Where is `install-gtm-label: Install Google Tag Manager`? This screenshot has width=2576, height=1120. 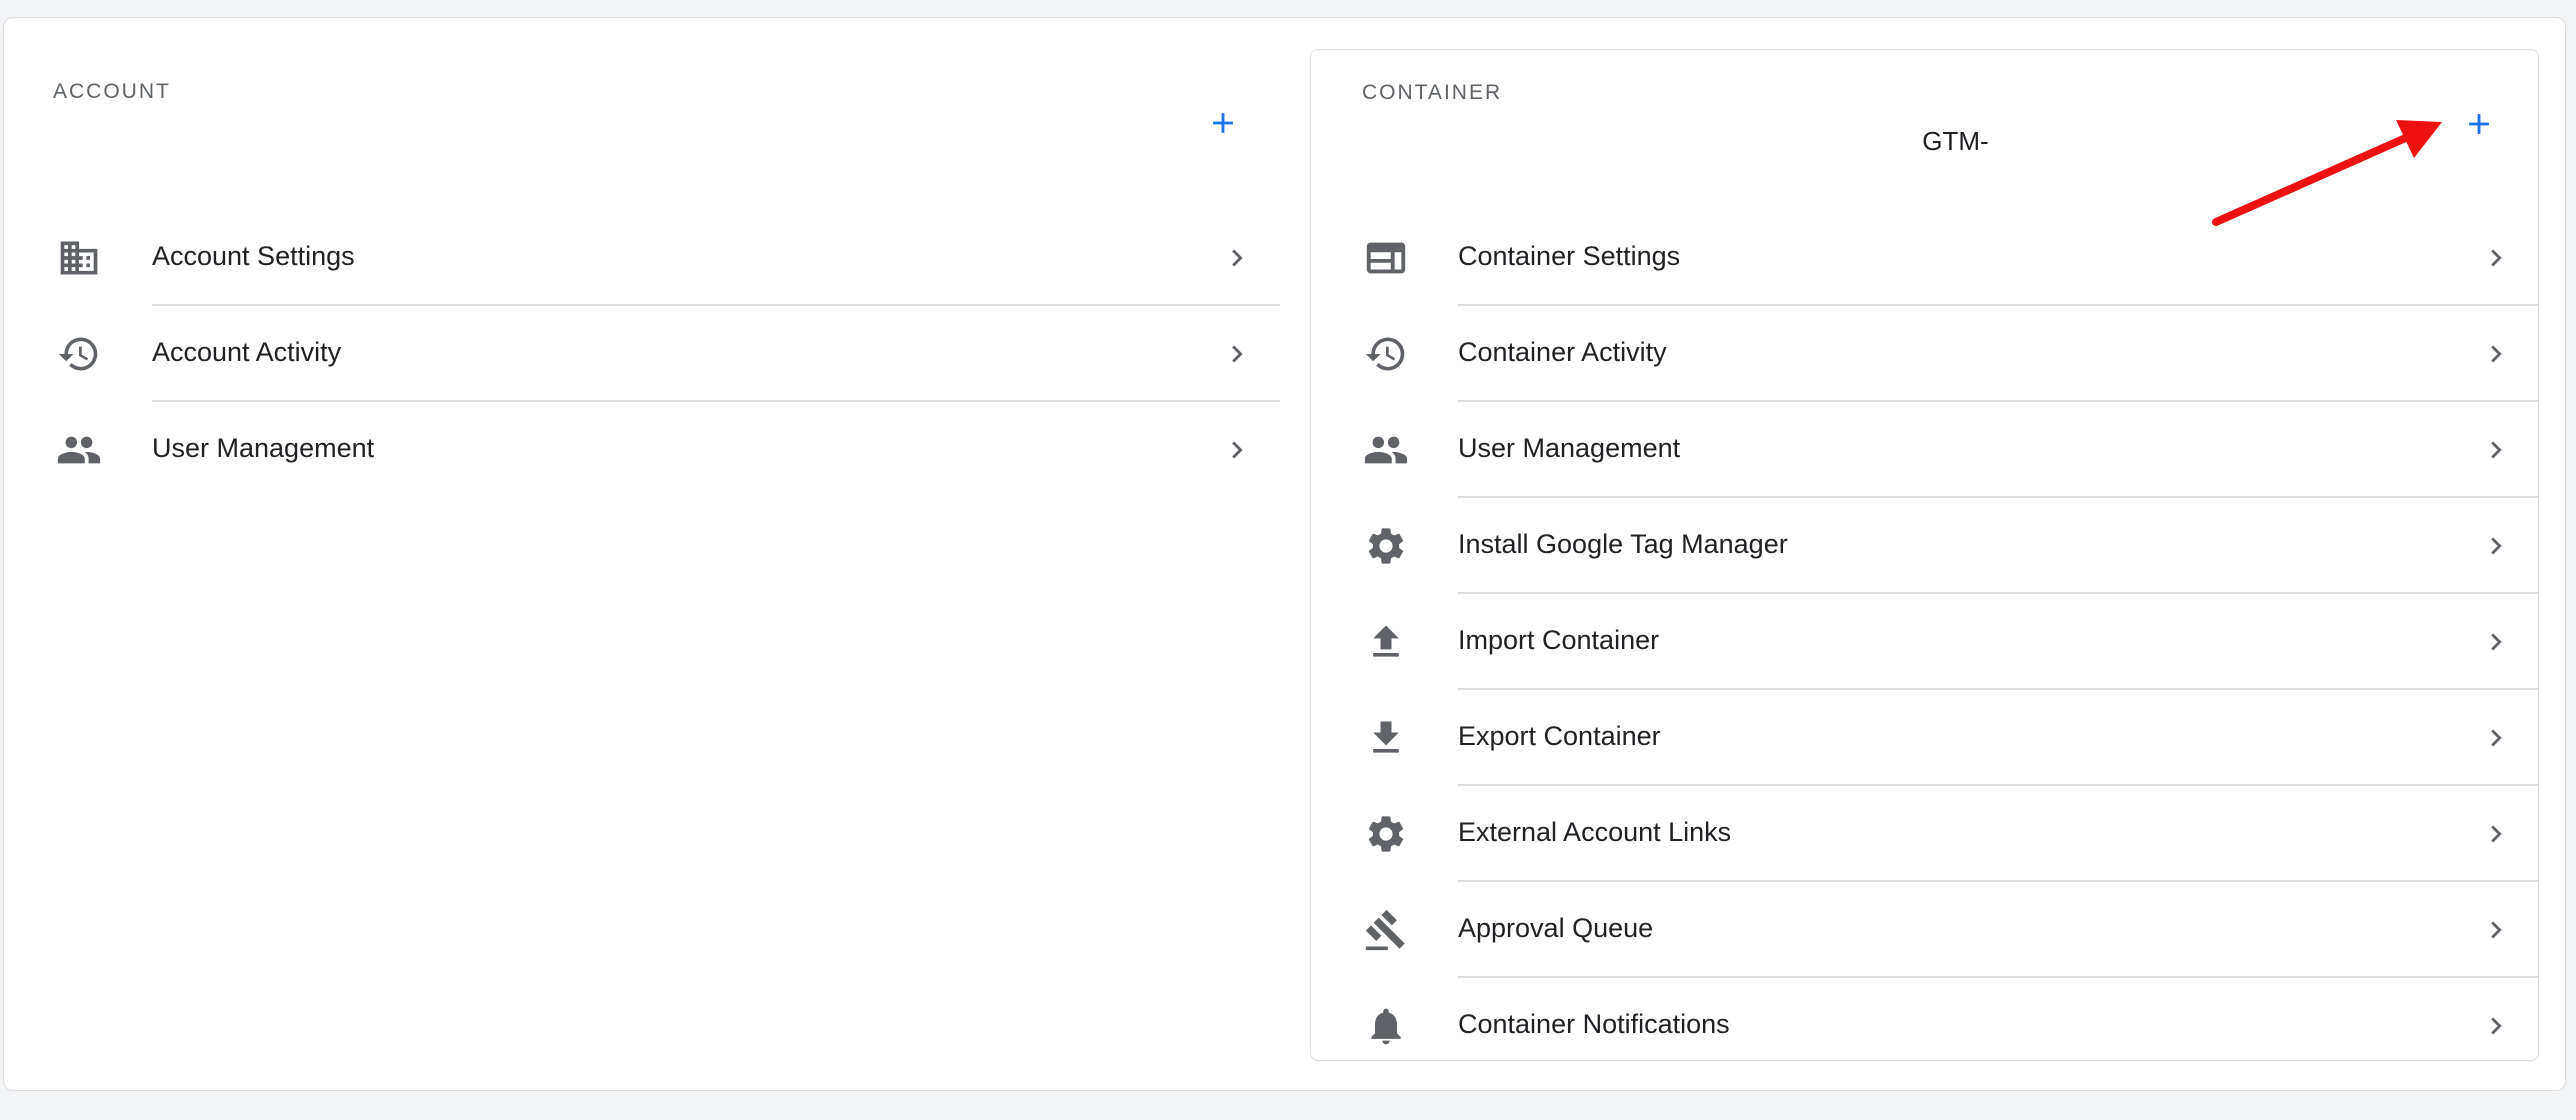 install-gtm-label: Install Google Tag Manager is located at coordinates (1623, 544).